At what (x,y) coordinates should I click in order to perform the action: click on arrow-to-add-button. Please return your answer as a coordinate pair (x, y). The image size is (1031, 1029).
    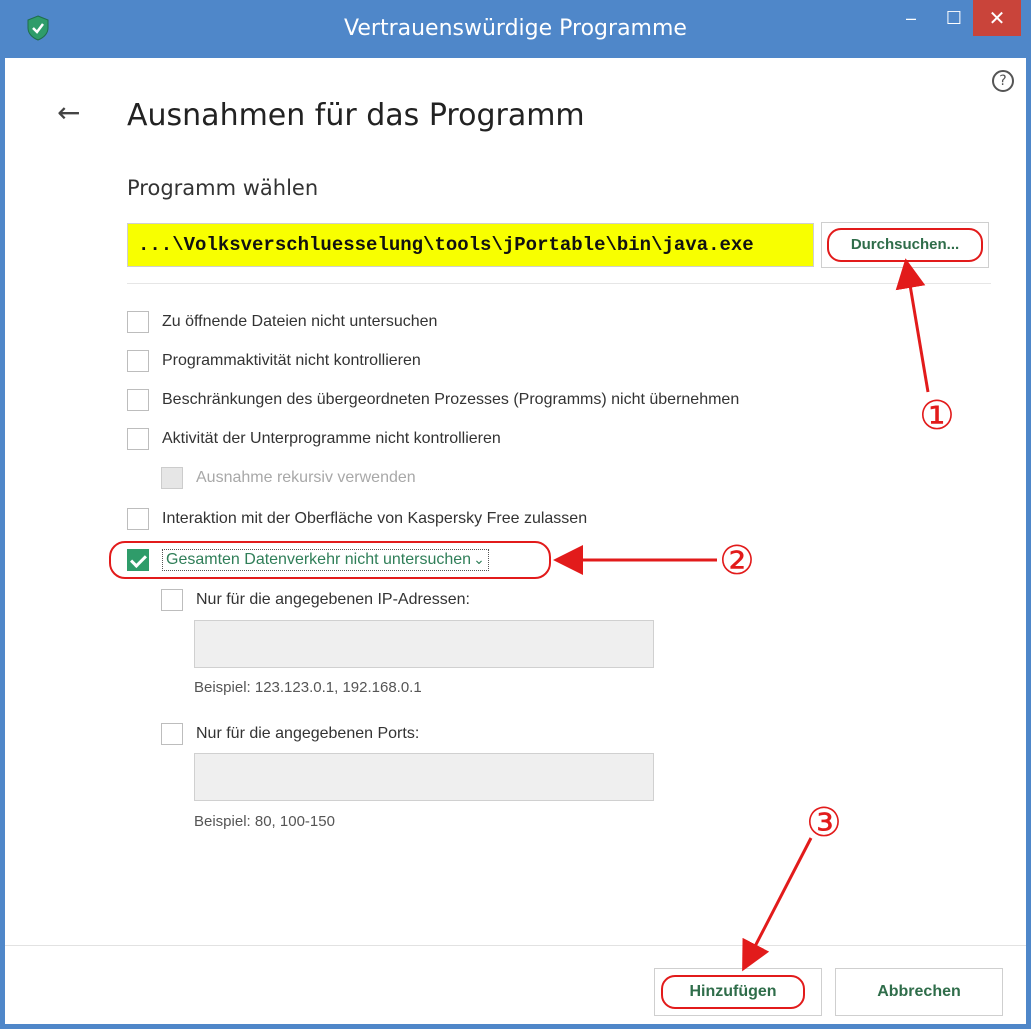
    Looking at the image, I should click on (777, 904).